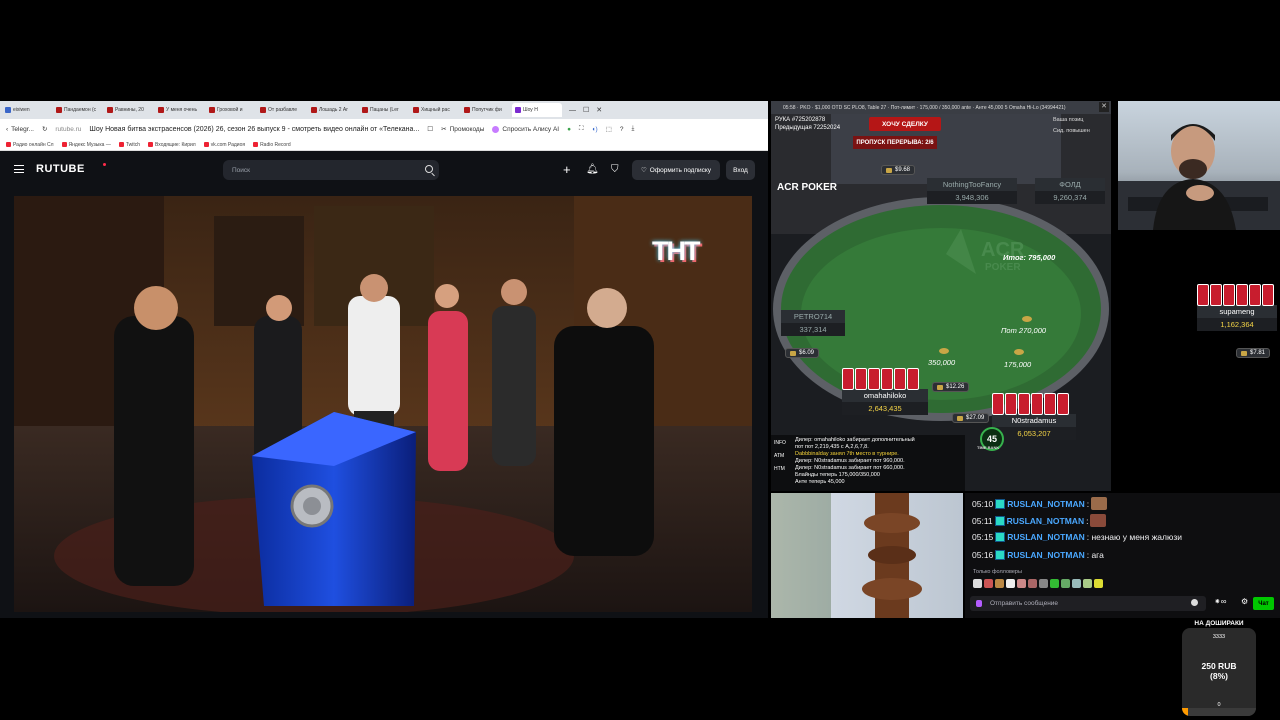 The image size is (1280, 720). I want to click on bookmark-item: Входящие: Кирил, so click(172, 145).